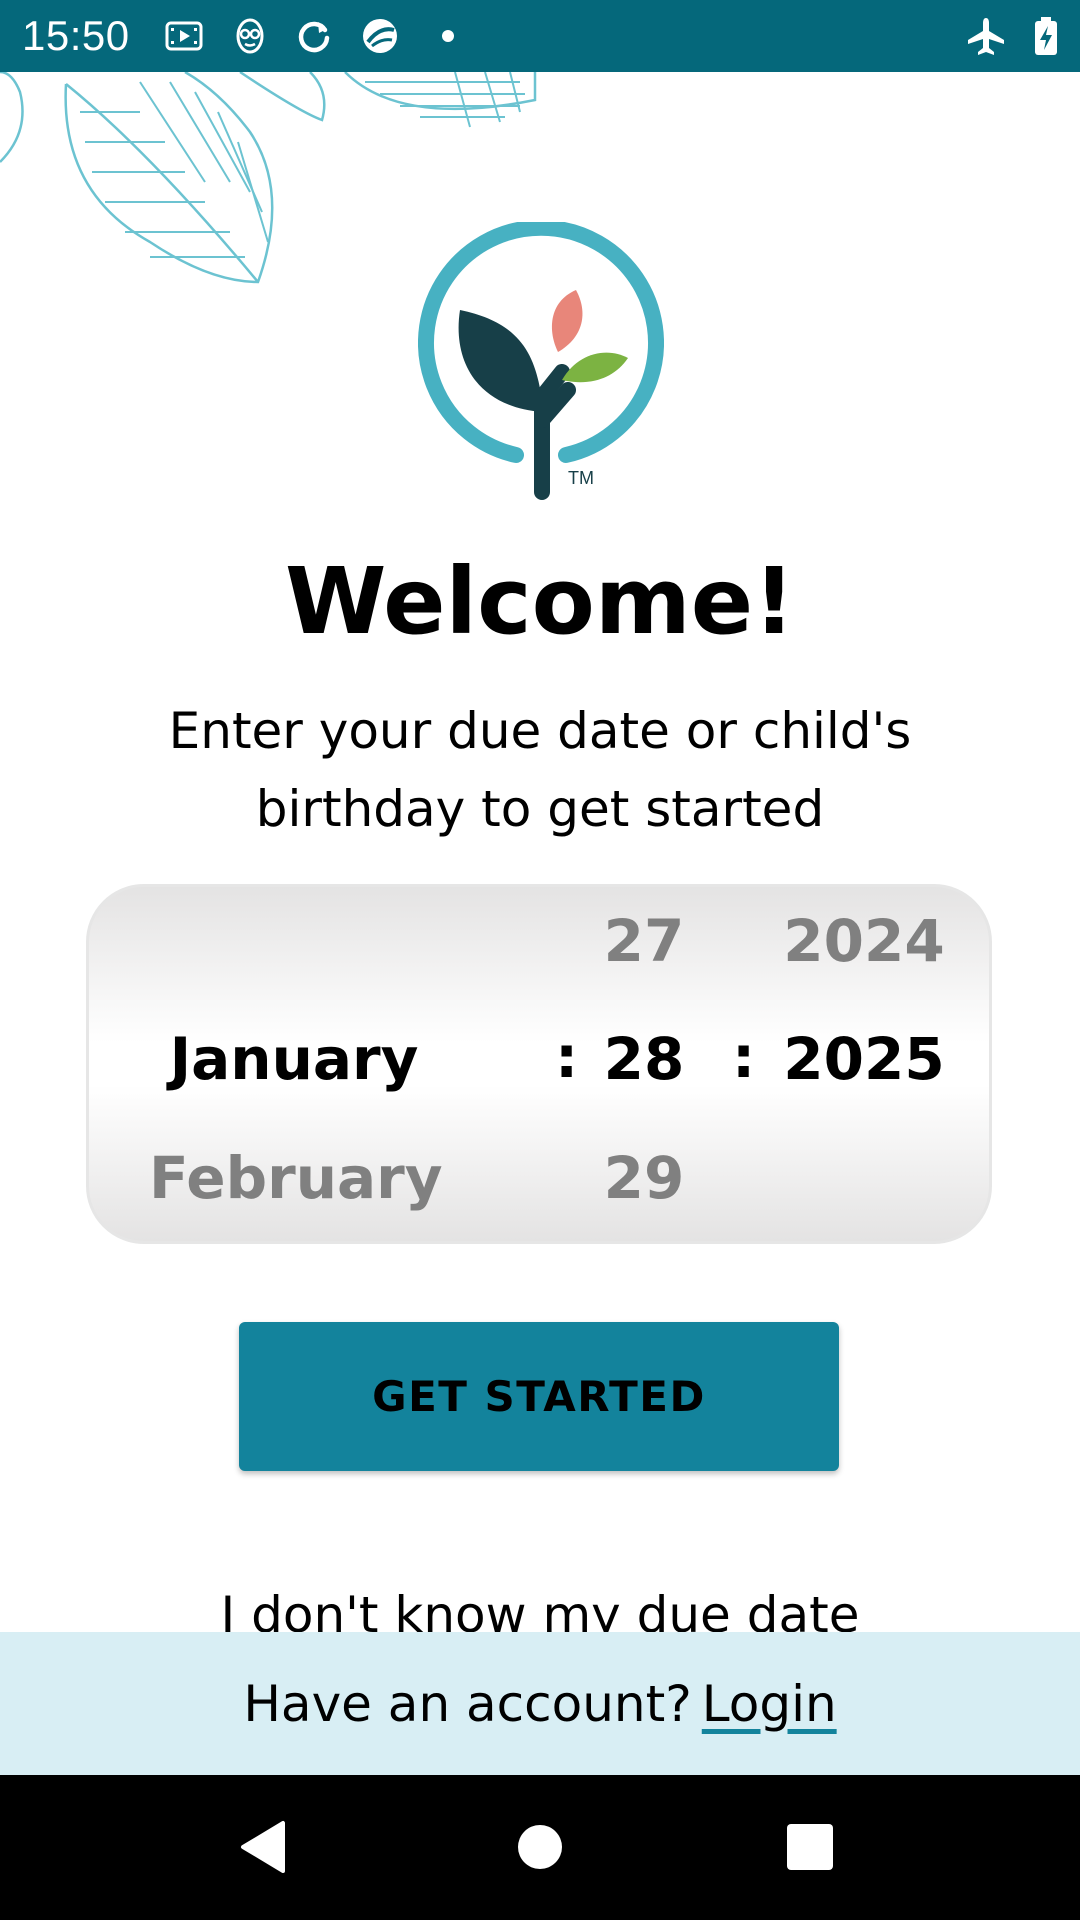 The height and width of the screenshot is (1920, 1080). What do you see at coordinates (864, 1059) in the screenshot?
I see `year-selected: 2025` at bounding box center [864, 1059].